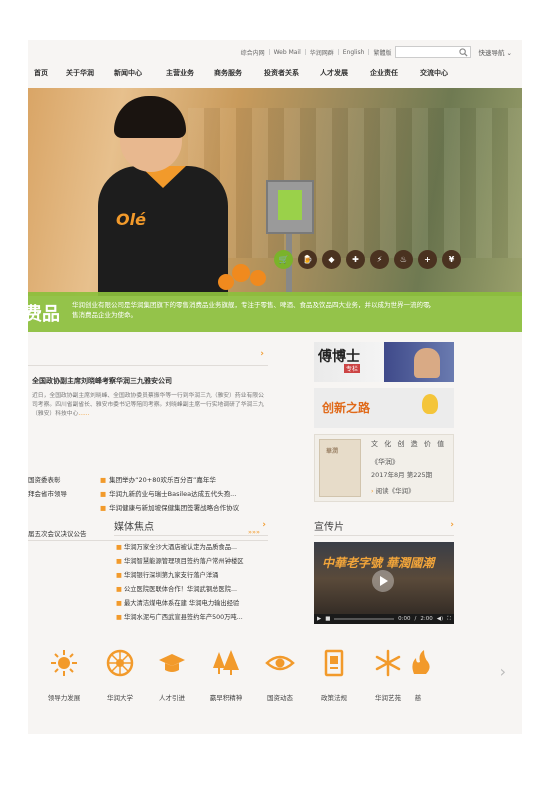  What do you see at coordinates (418, 698) in the screenshot?
I see `quicklink-label: 慈` at bounding box center [418, 698].